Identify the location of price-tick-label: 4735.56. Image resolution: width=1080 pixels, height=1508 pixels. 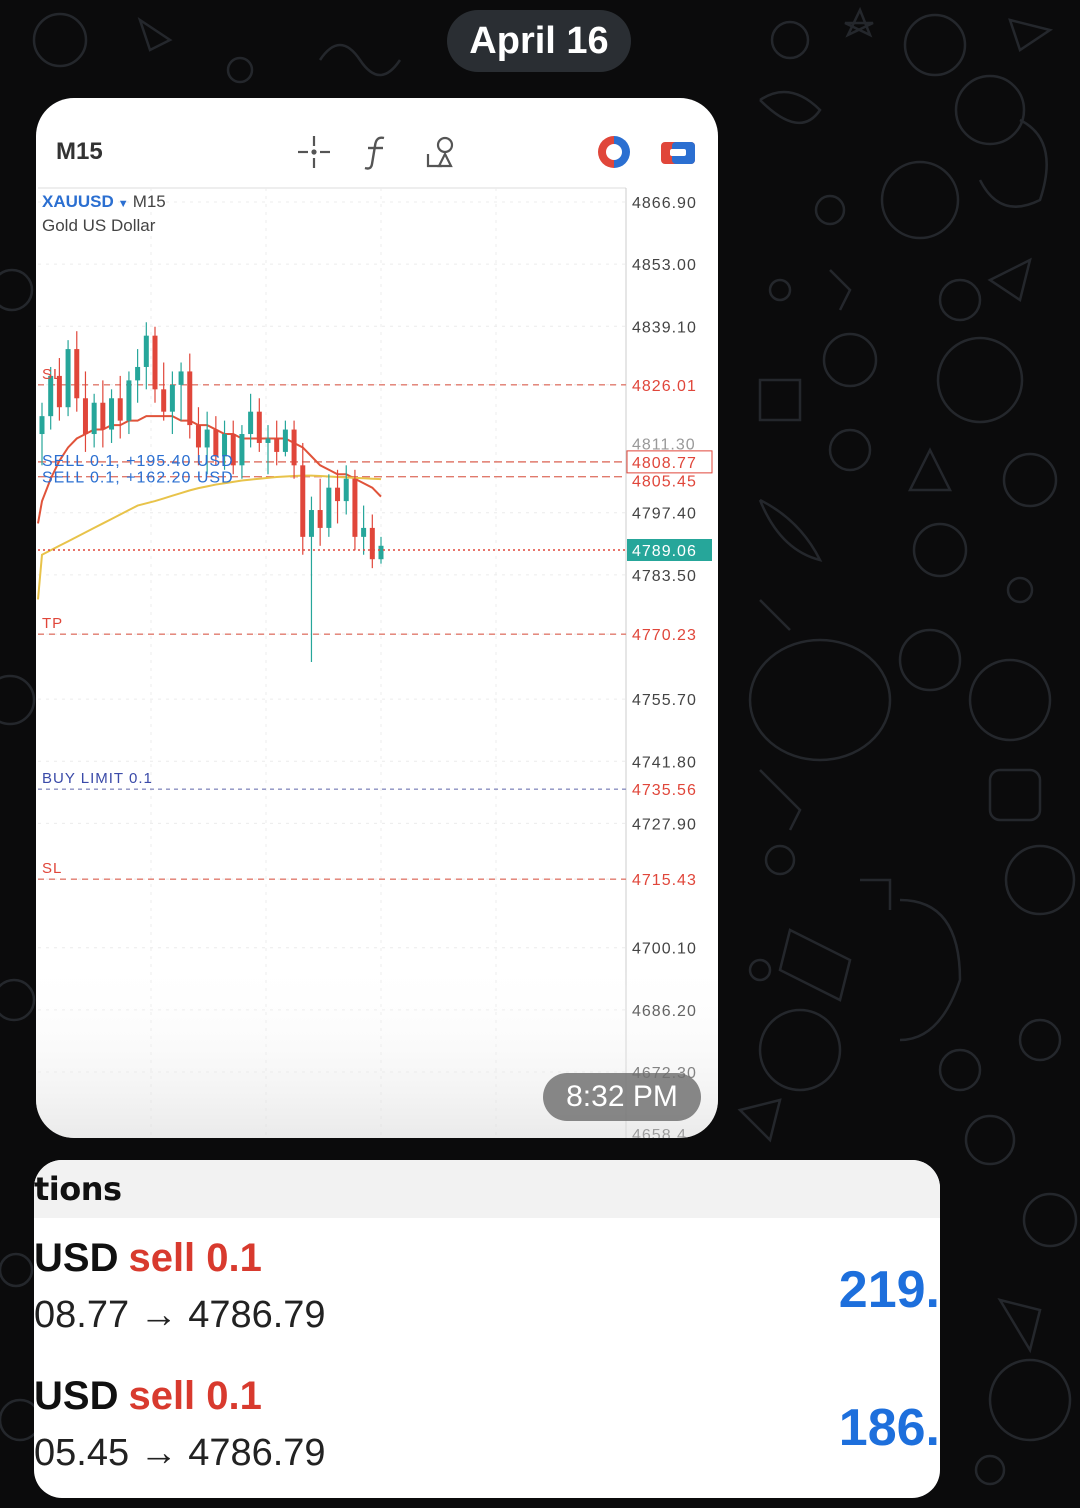
(664, 790).